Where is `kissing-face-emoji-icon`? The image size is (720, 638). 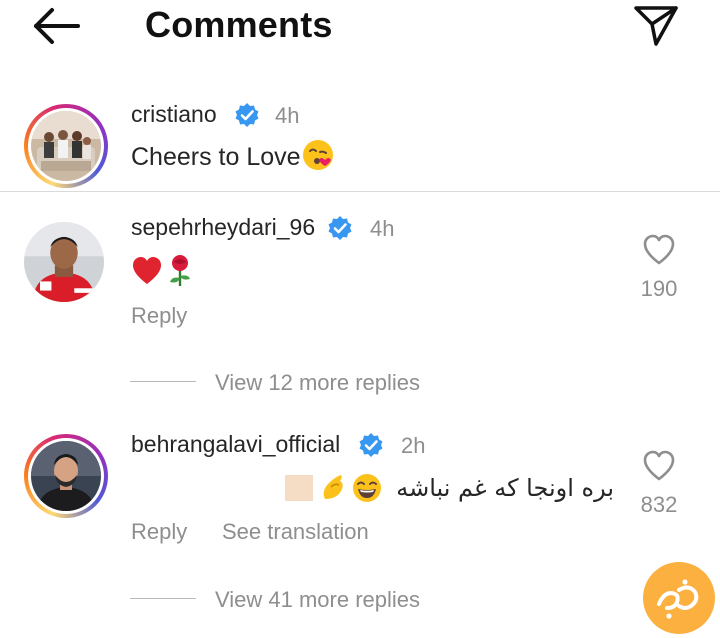 kissing-face-emoji-icon is located at coordinates (317, 155).